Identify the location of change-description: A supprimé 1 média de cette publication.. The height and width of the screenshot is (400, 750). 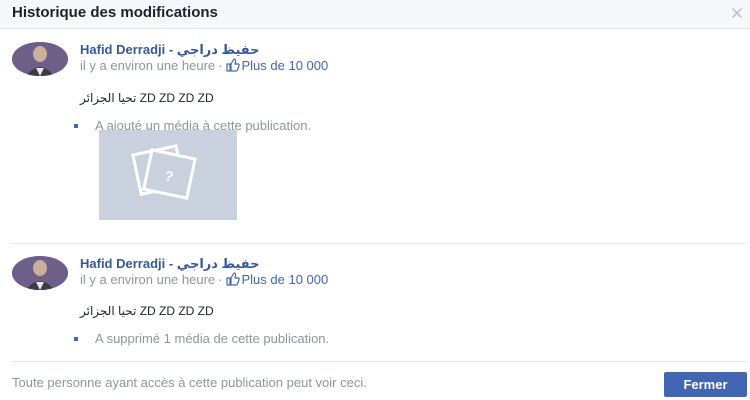
(201, 338).